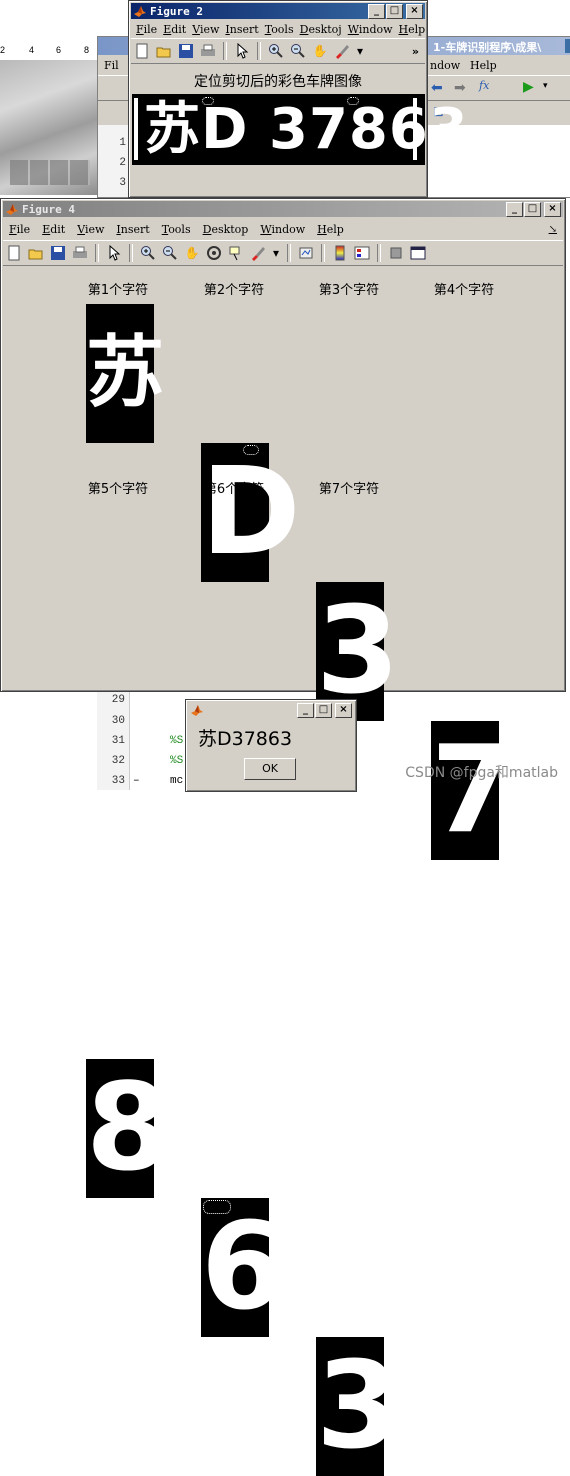  I want to click on data-cursor-icon, so click(236, 253).